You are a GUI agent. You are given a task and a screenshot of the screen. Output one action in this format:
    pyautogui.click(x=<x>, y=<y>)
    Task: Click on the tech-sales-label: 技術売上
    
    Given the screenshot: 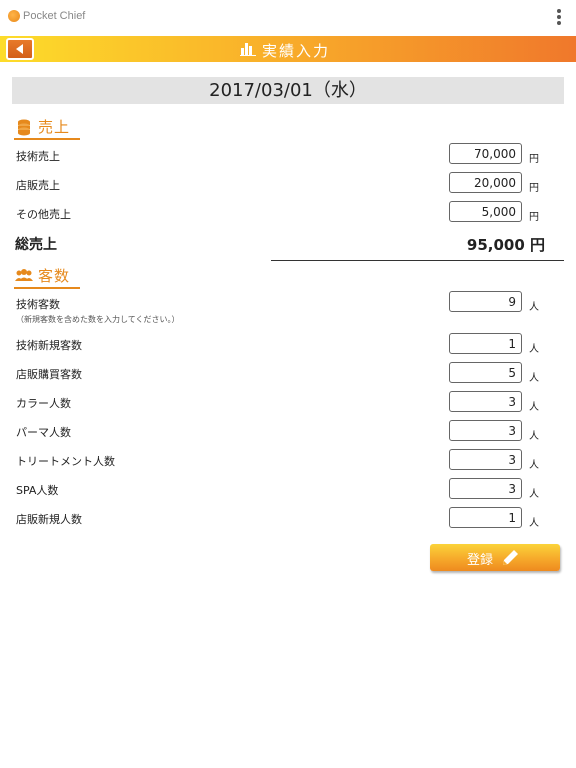 What is the action you would take?
    pyautogui.click(x=38, y=156)
    